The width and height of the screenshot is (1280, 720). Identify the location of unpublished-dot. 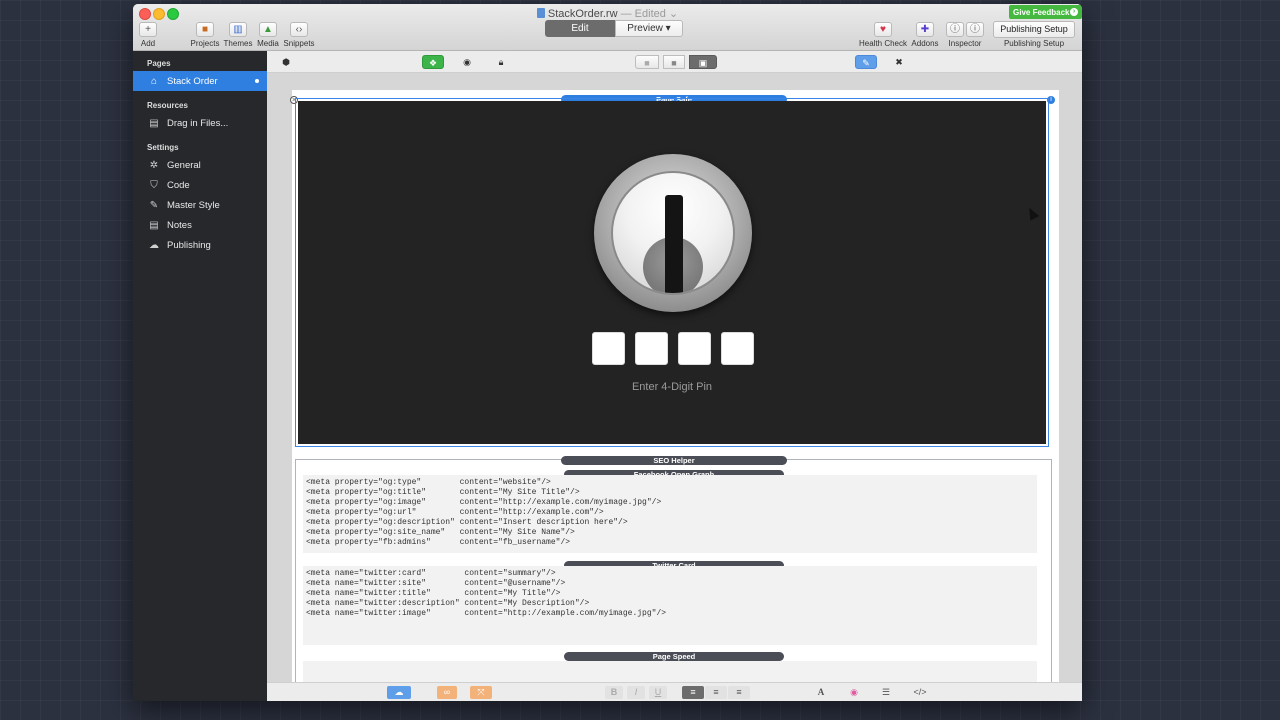
(257, 81).